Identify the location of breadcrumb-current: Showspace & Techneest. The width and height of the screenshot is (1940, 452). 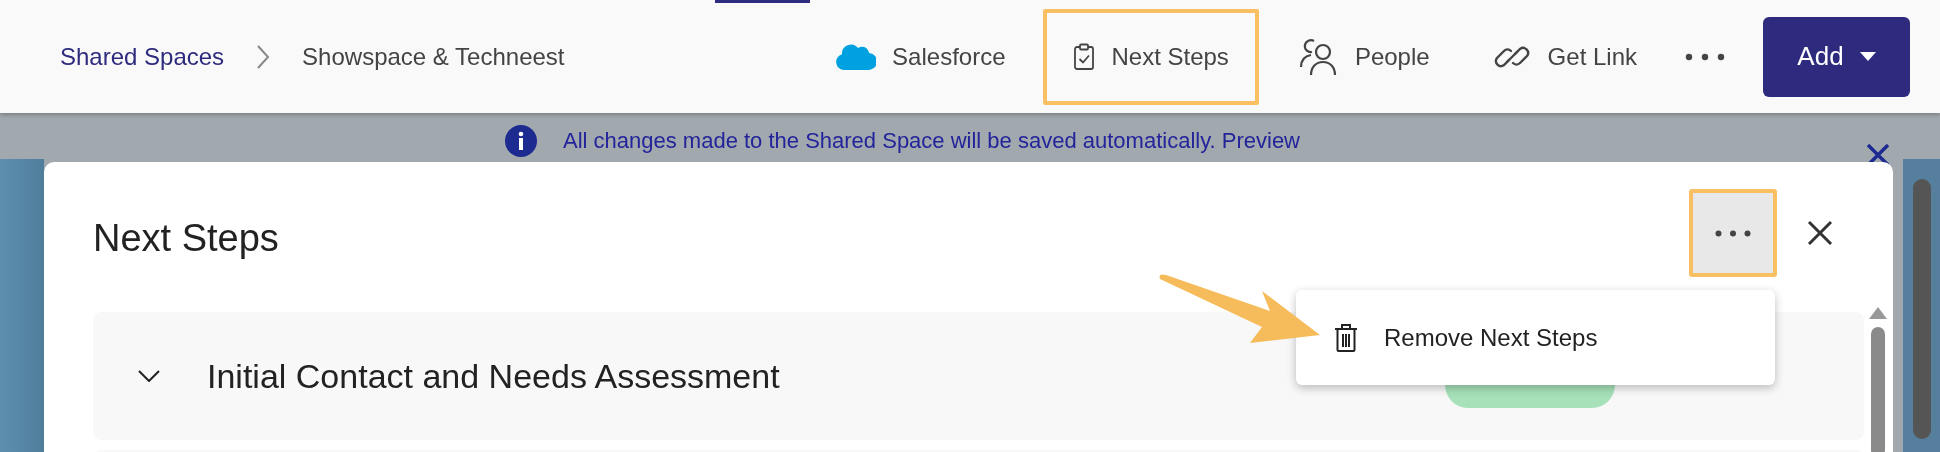
(433, 56).